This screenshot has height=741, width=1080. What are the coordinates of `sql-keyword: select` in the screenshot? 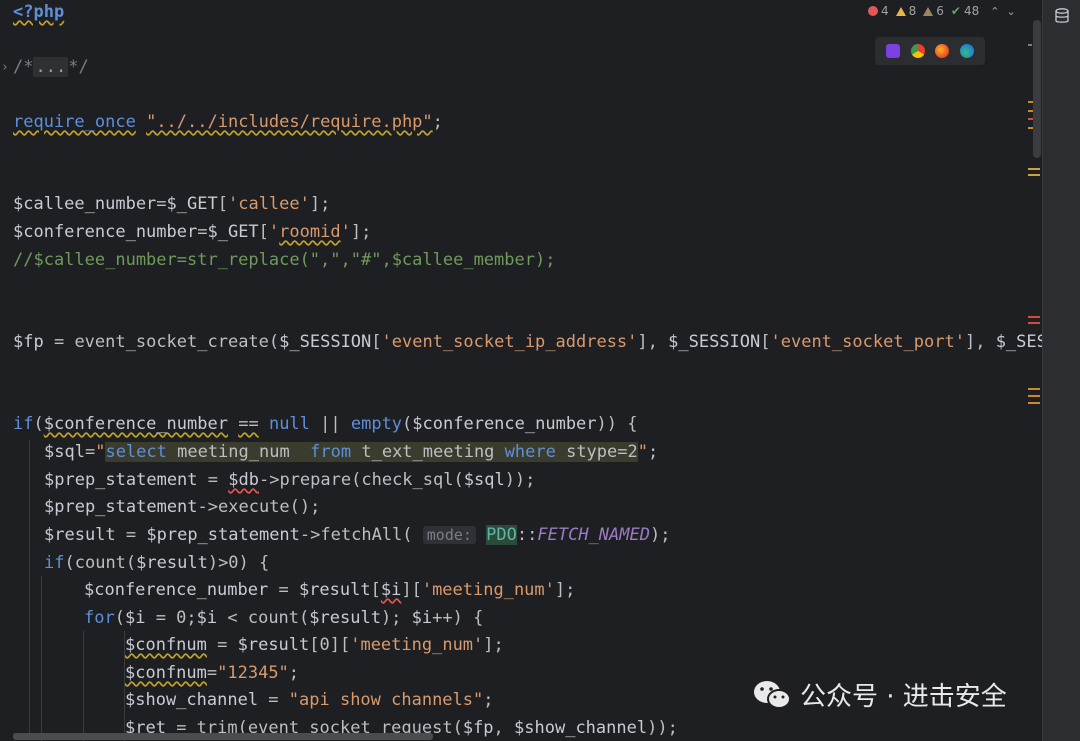 It's located at (136, 452).